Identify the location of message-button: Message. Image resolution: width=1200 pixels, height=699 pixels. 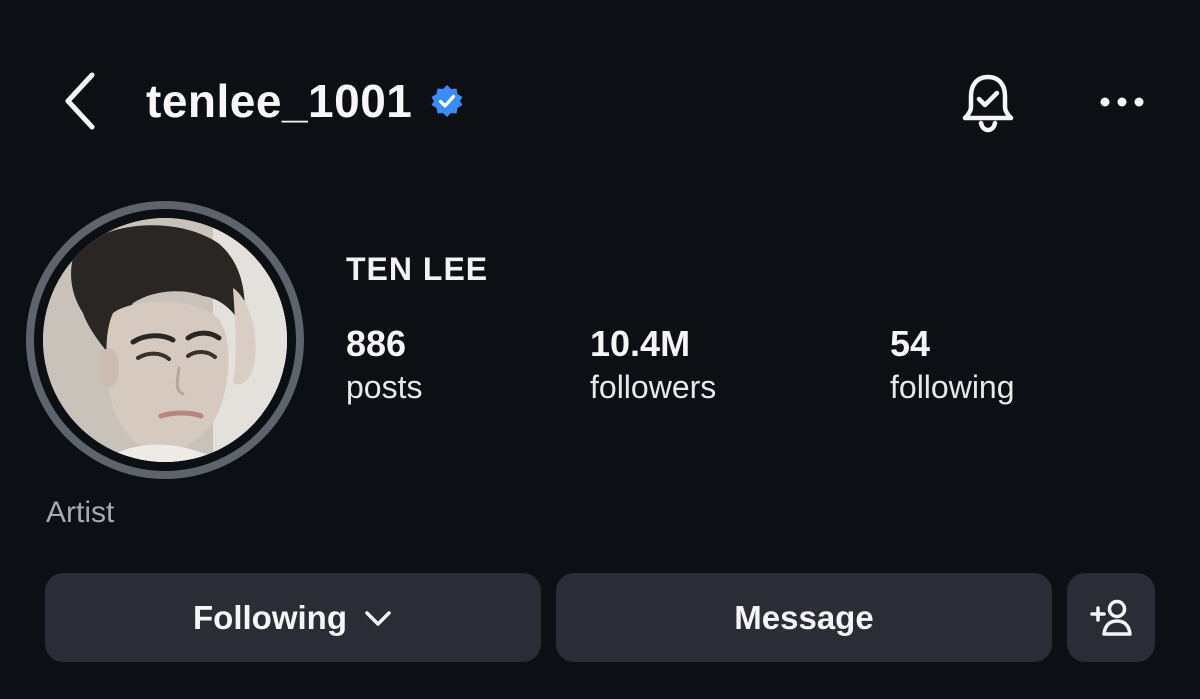
(804, 617).